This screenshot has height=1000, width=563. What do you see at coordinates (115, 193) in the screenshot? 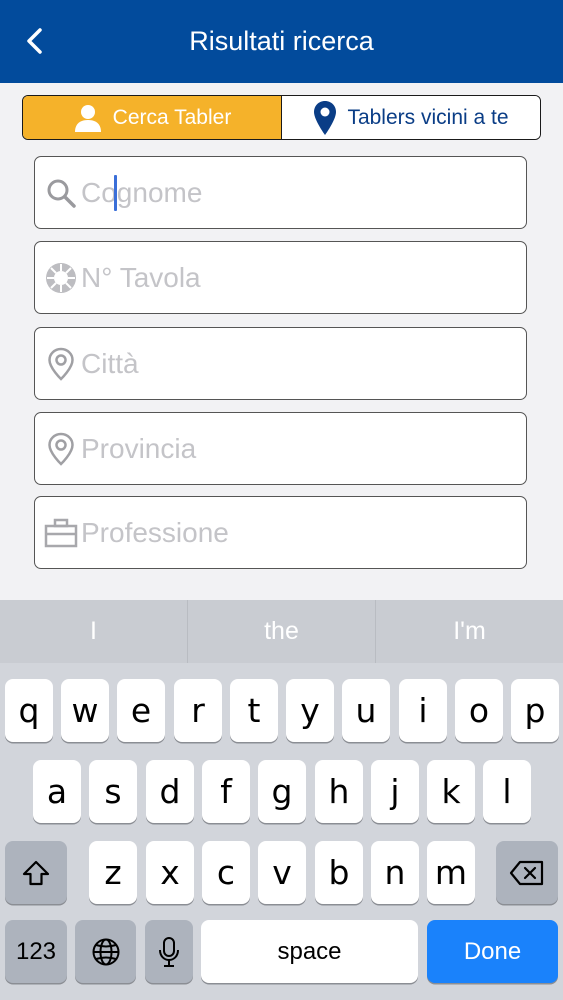
I see `text-cursor` at bounding box center [115, 193].